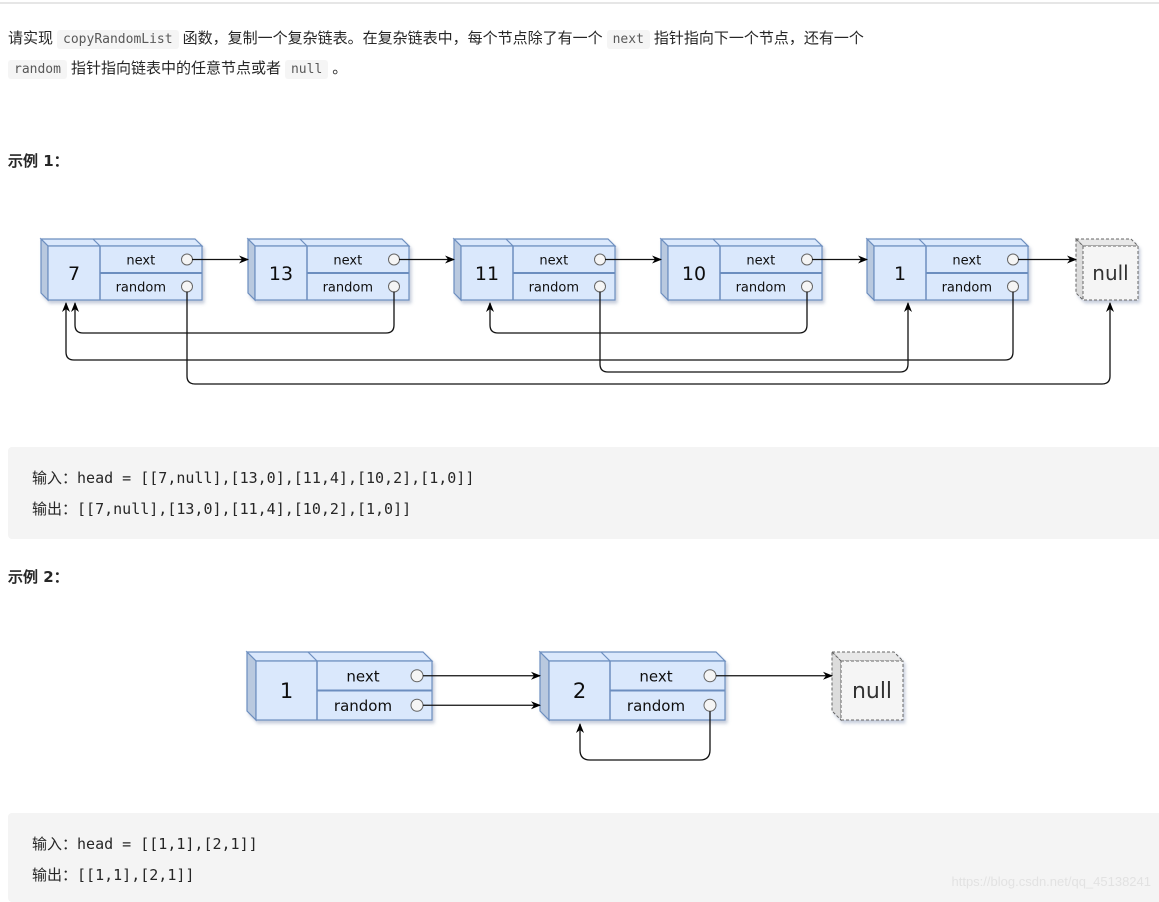 Image resolution: width=1159 pixels, height=902 pixels. I want to click on inline-code-function: copyRandomList, so click(118, 39).